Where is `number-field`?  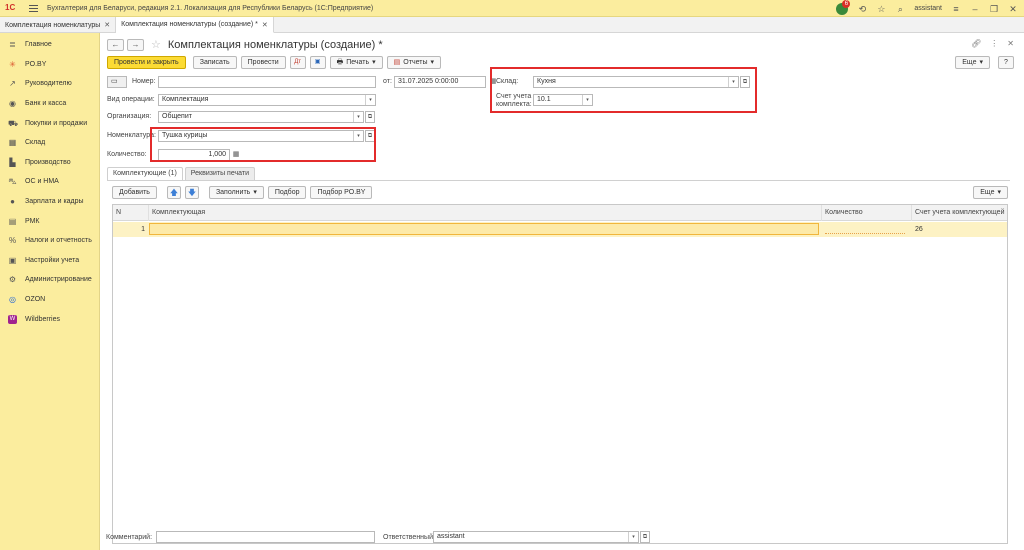 number-field is located at coordinates (267, 82).